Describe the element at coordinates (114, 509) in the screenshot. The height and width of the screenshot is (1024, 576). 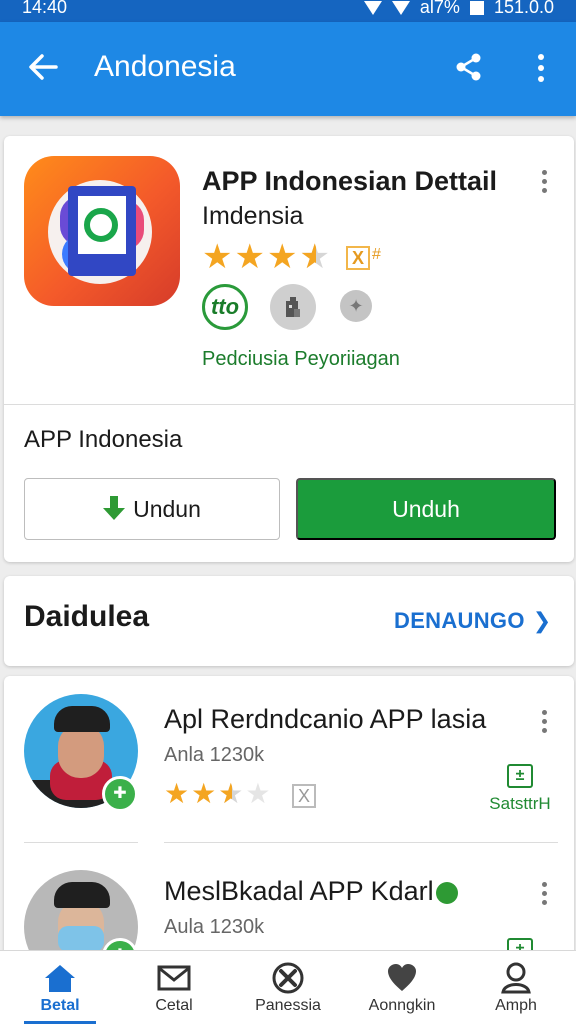
I see `download-icon` at that location.